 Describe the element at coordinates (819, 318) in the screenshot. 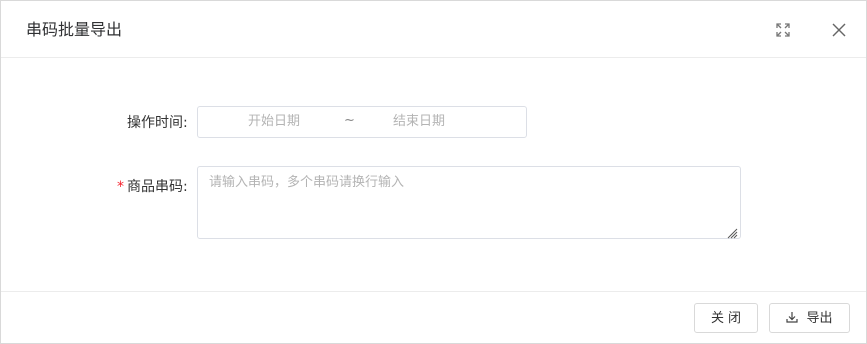

I see `export-button-label: 导出` at that location.